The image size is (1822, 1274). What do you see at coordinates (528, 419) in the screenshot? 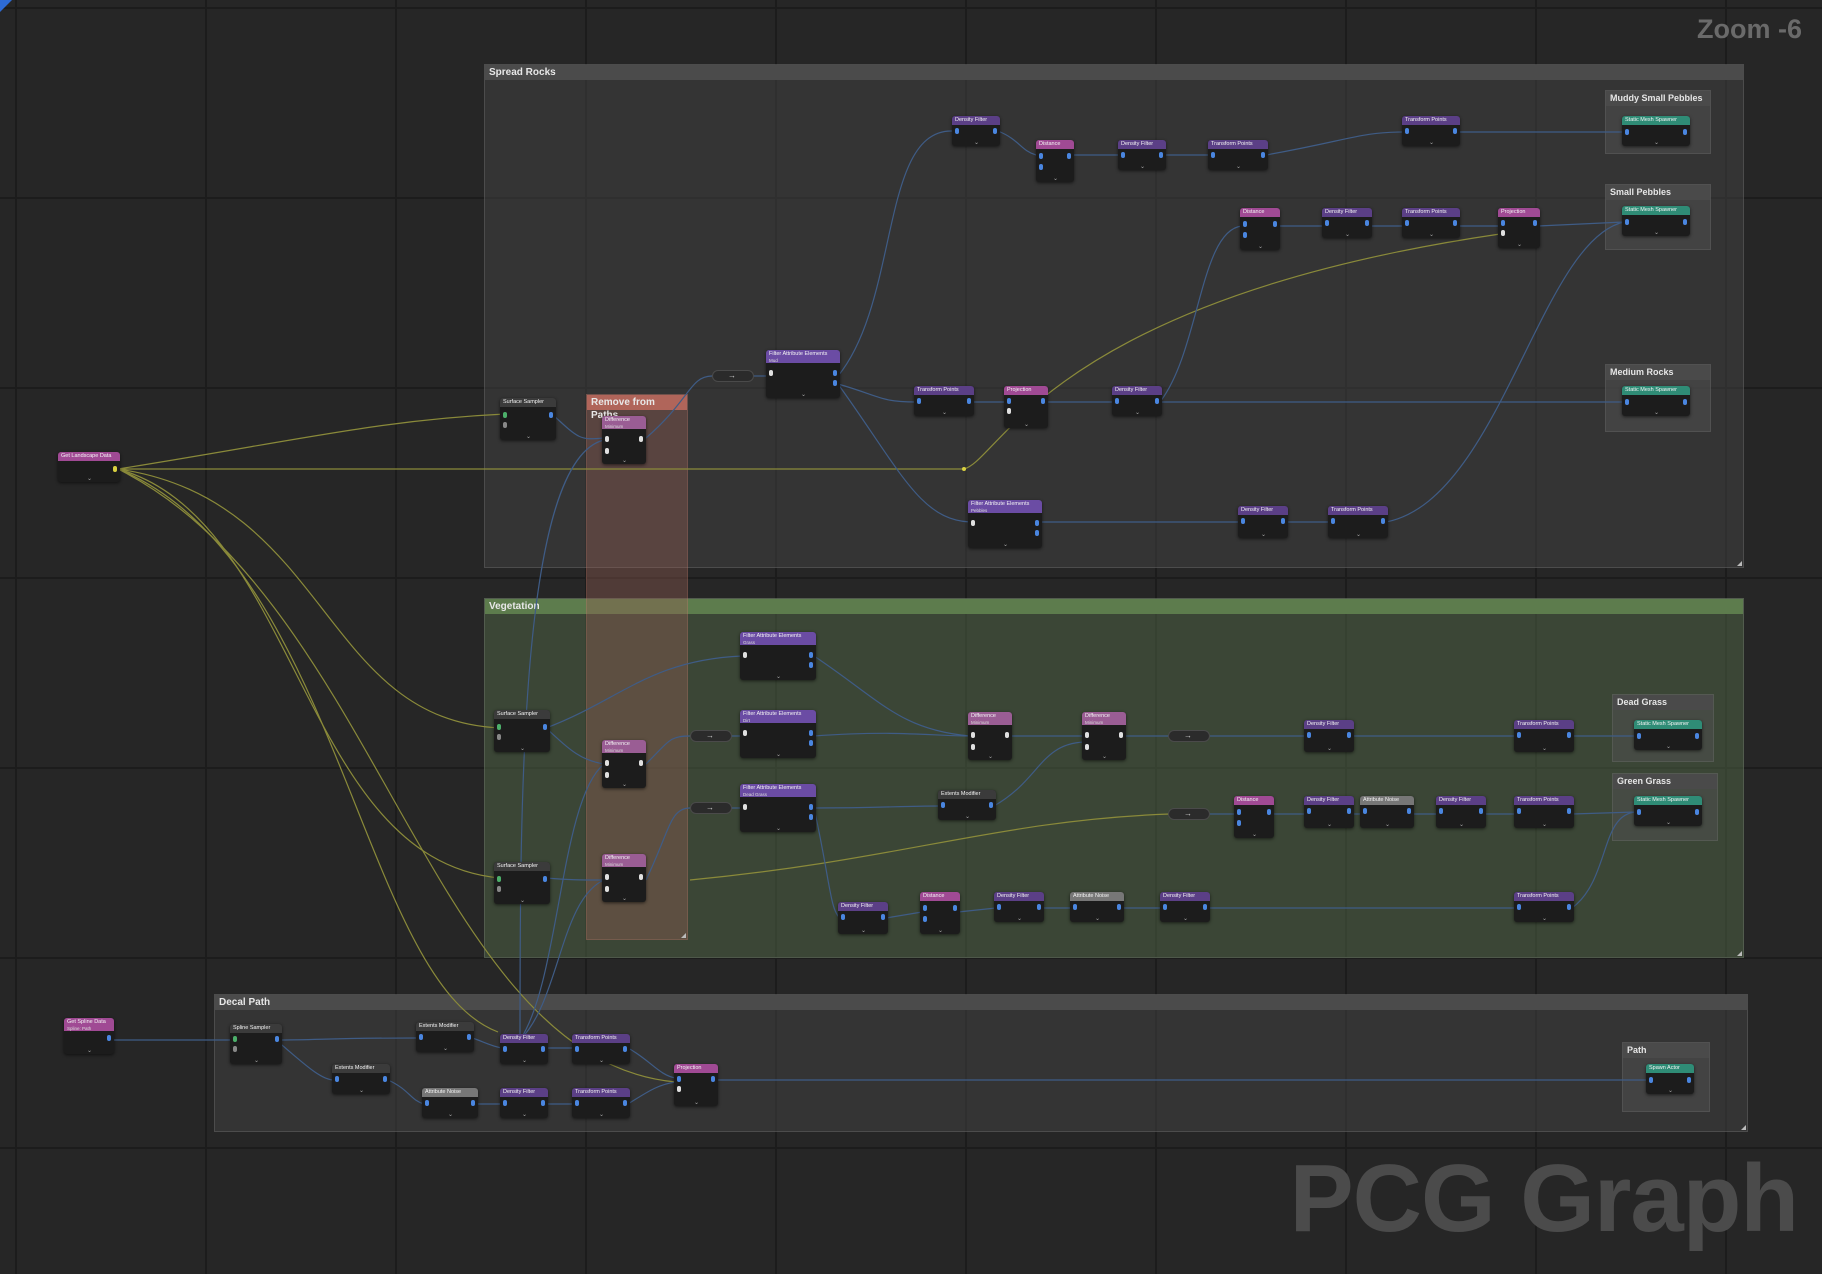
I see `node-surface-sampler: Surface Sampler ⌄` at bounding box center [528, 419].